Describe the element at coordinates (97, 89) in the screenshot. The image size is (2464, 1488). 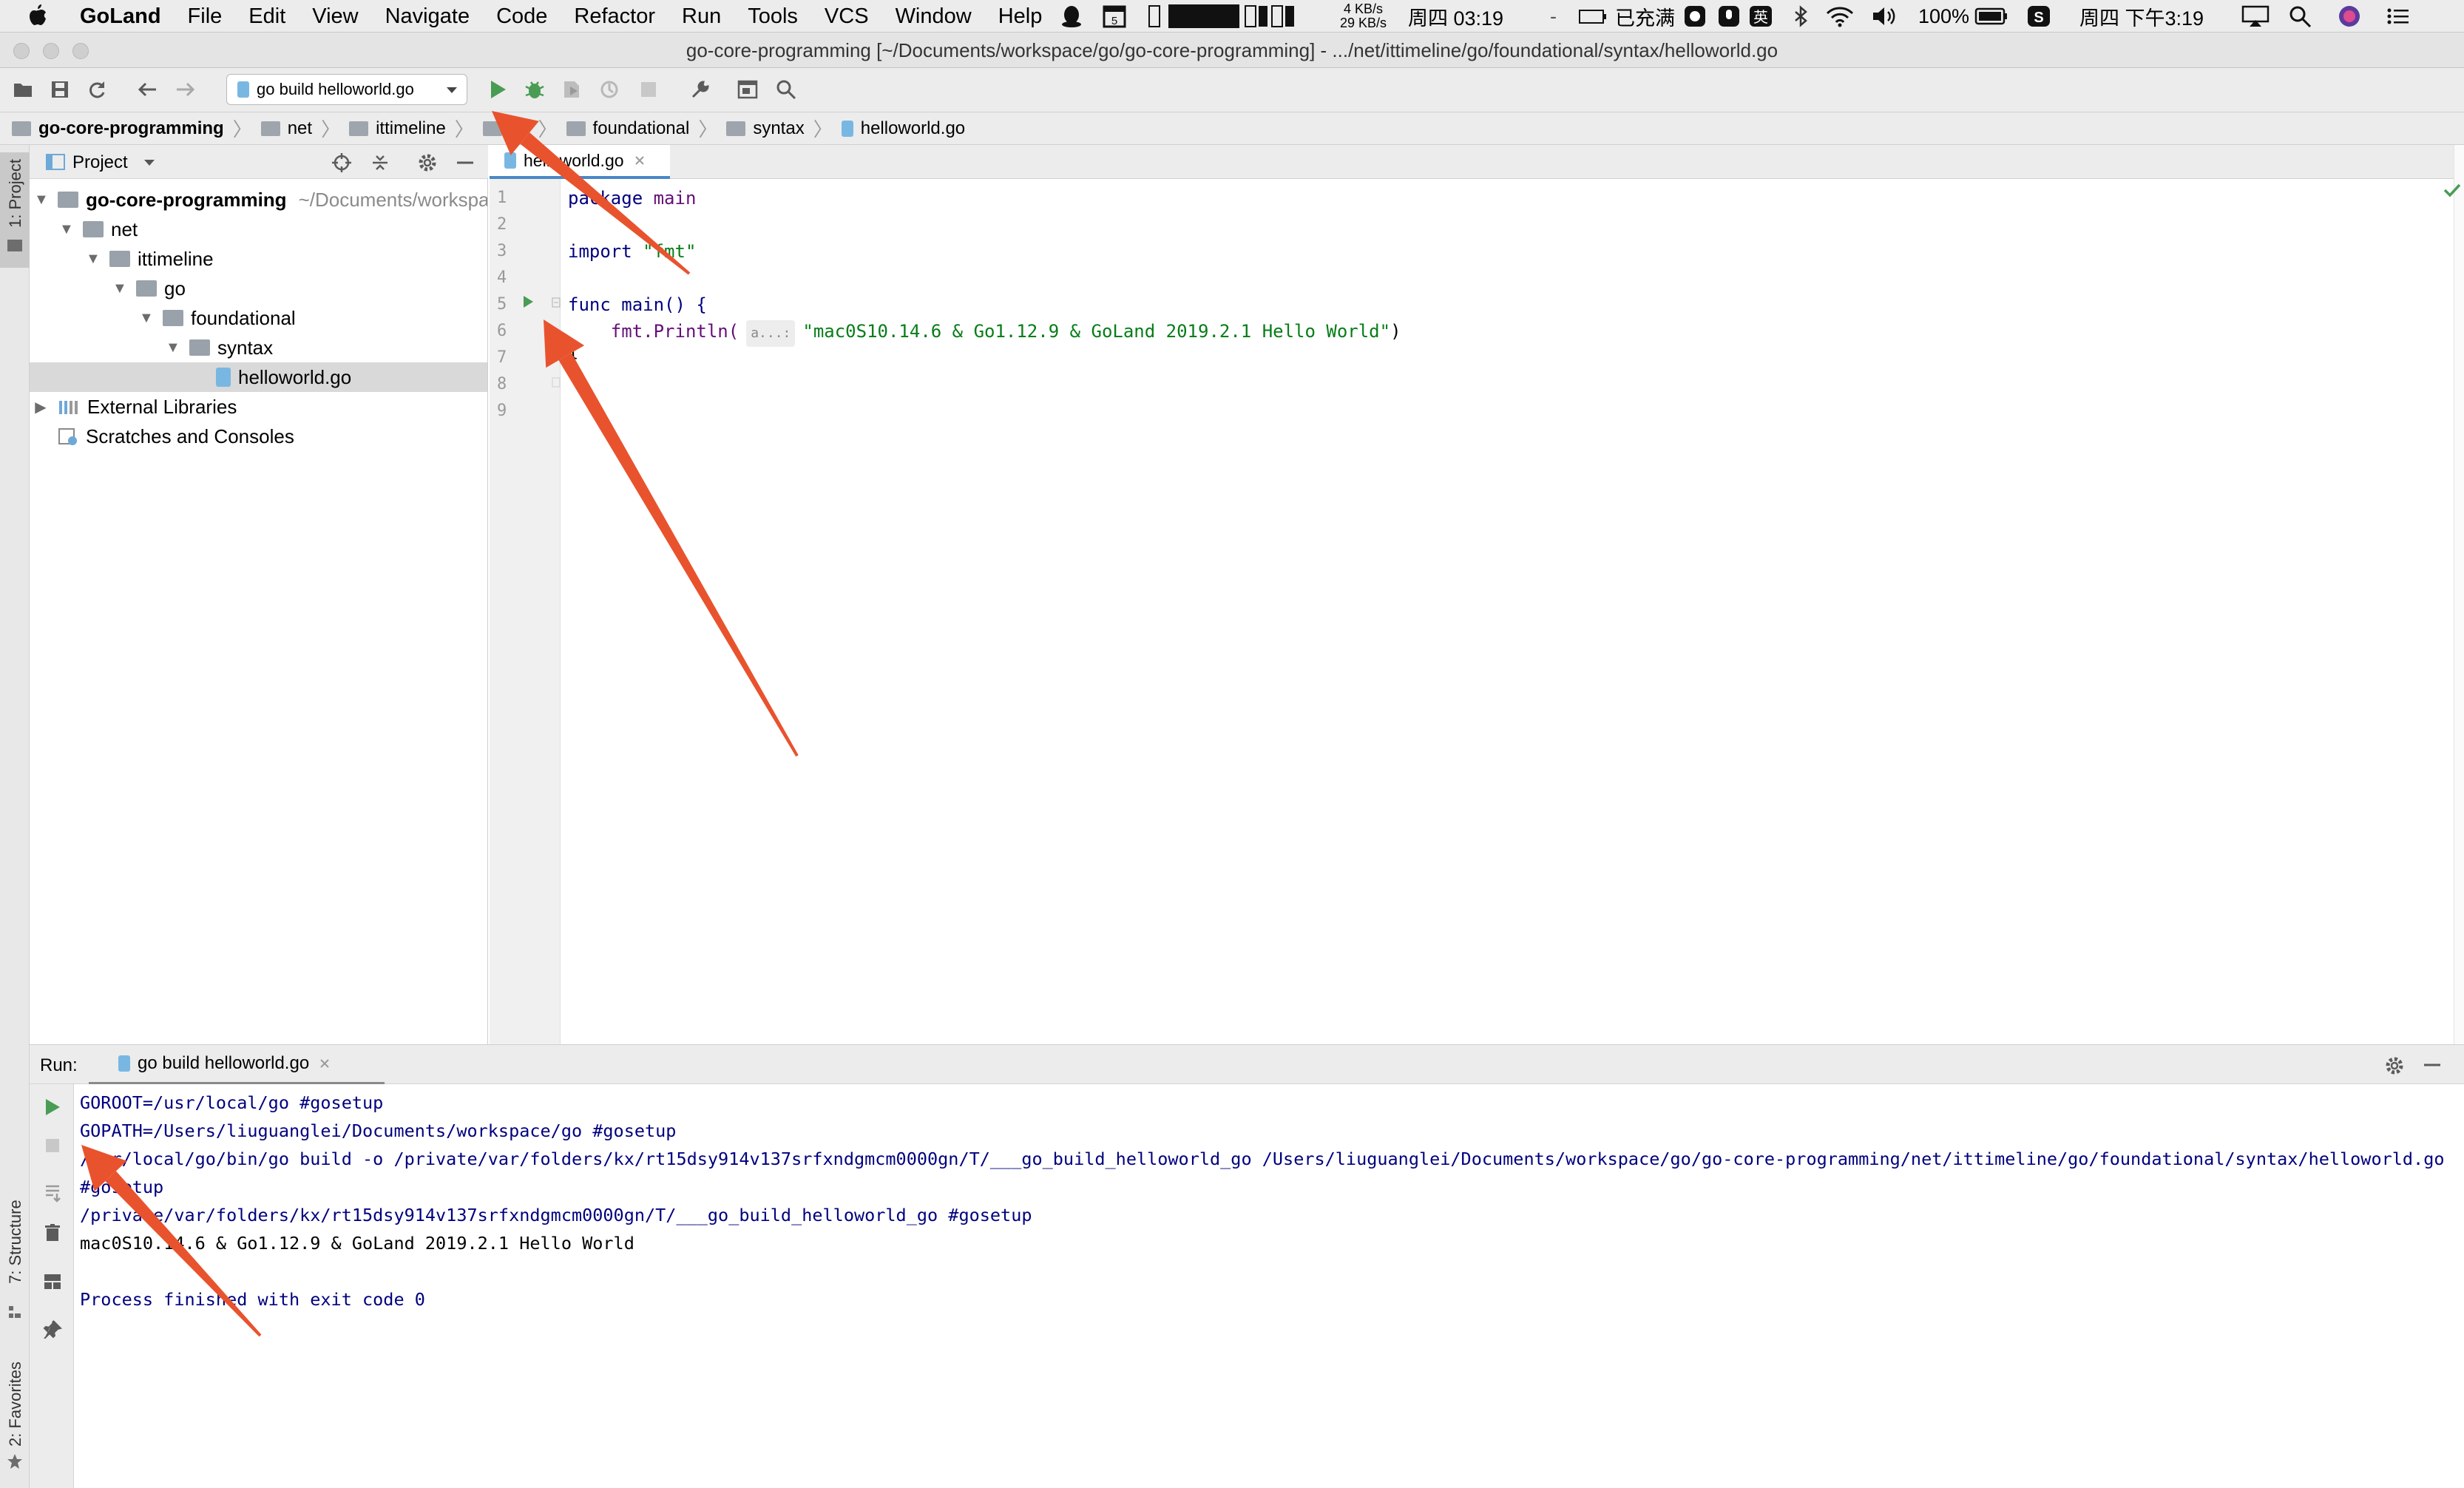
I see `synchronize-icon` at that location.